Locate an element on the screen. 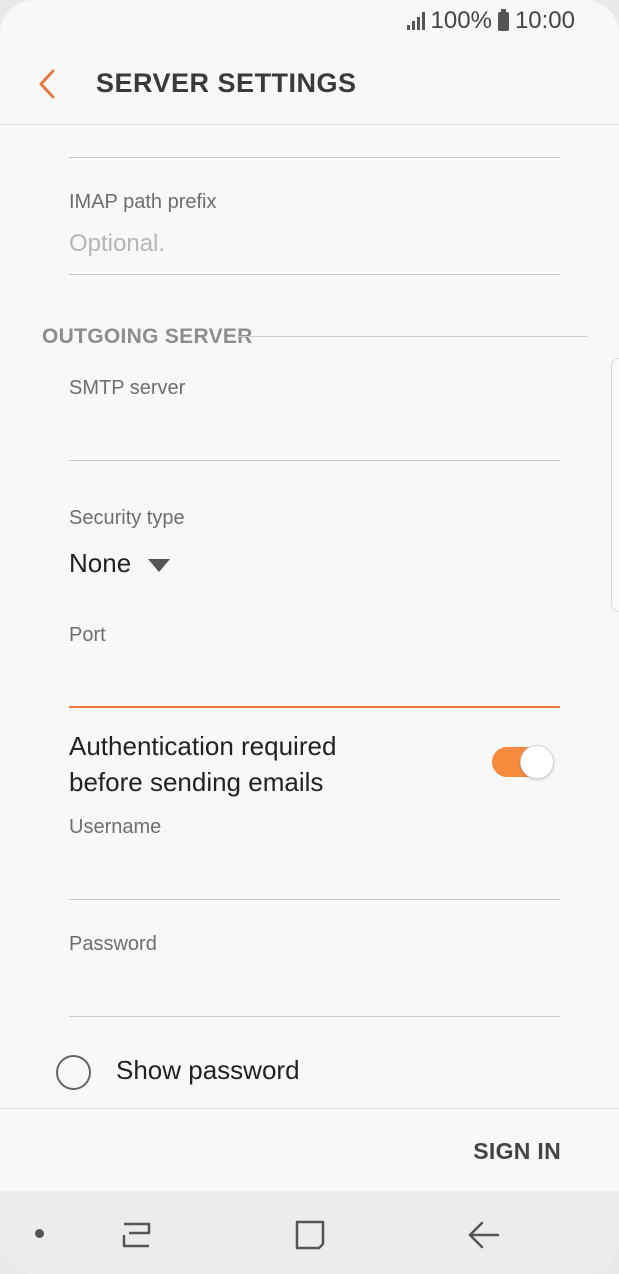 This screenshot has height=1274, width=619. port-label: Port is located at coordinates (87, 635).